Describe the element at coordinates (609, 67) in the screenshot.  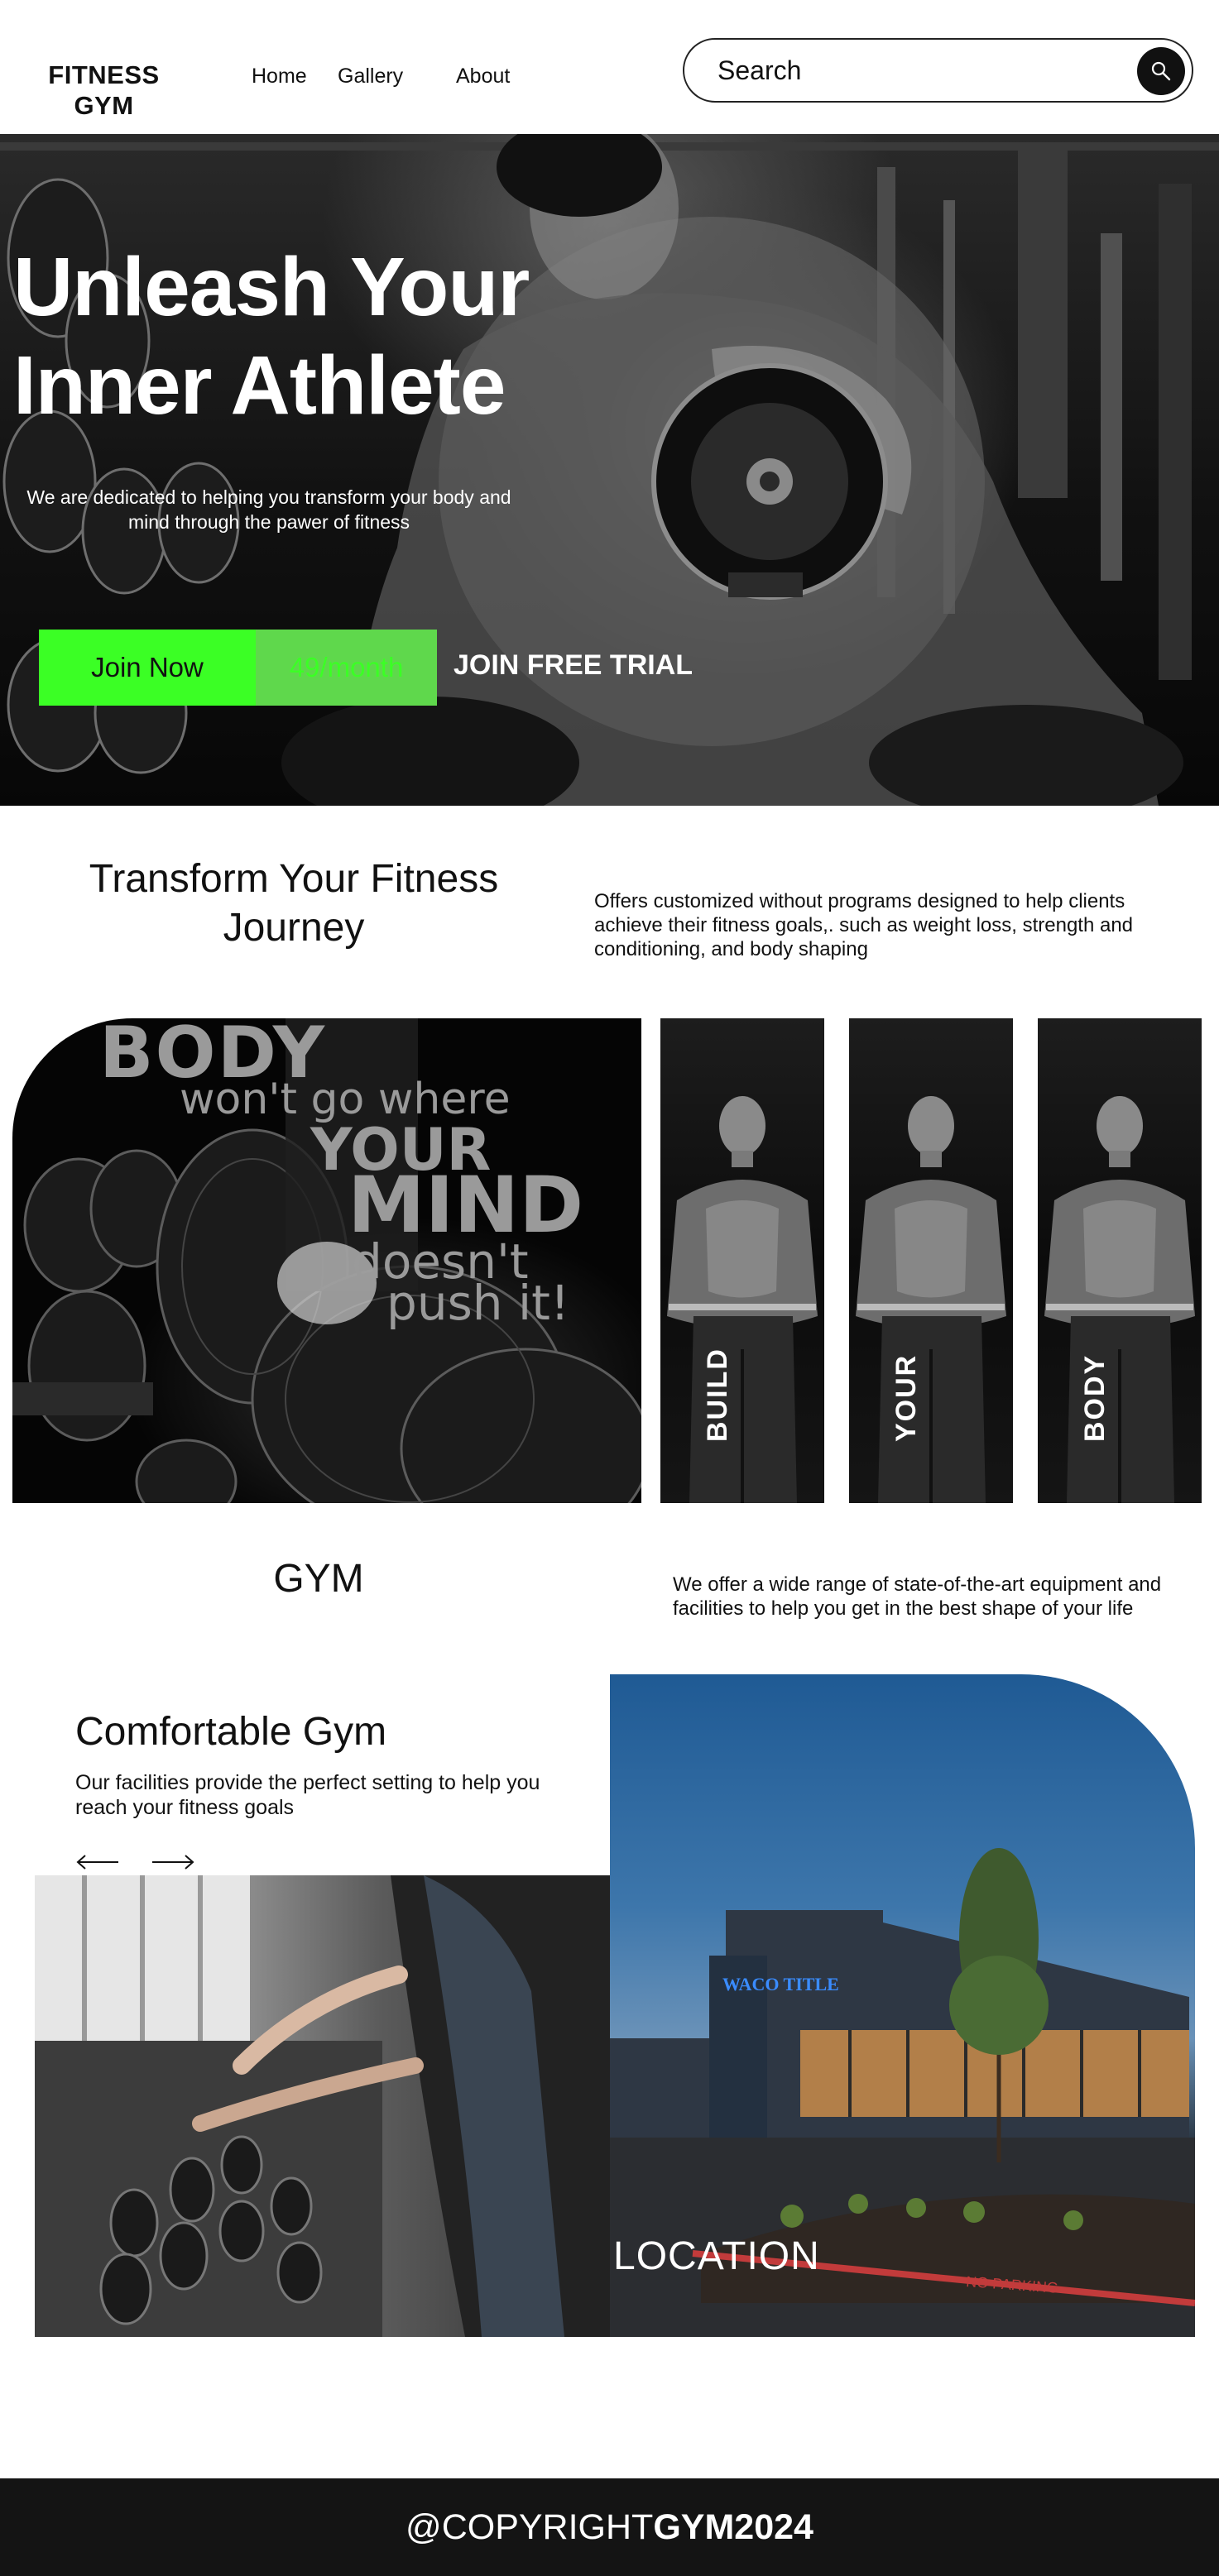
I see `site-header: FITNESS GYM Home Gallery About` at that location.